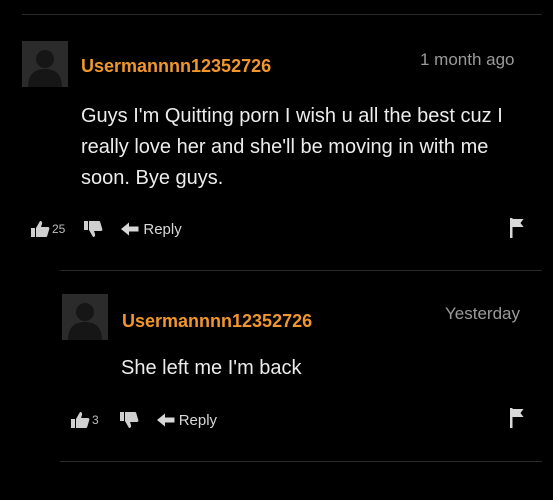 This screenshot has height=500, width=553. What do you see at coordinates (95, 420) in the screenshot?
I see `upvote-count: 3` at bounding box center [95, 420].